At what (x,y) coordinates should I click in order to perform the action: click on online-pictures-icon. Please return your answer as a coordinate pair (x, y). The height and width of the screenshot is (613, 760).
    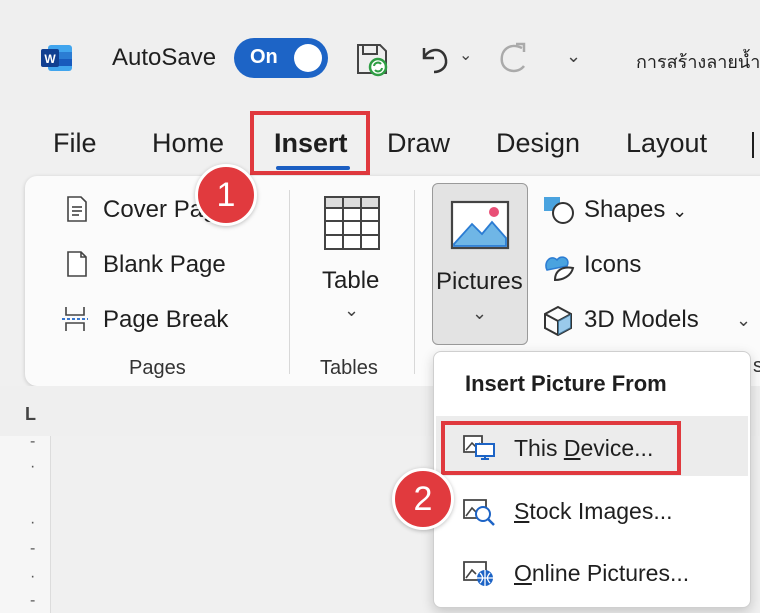
    Looking at the image, I should click on (478, 573).